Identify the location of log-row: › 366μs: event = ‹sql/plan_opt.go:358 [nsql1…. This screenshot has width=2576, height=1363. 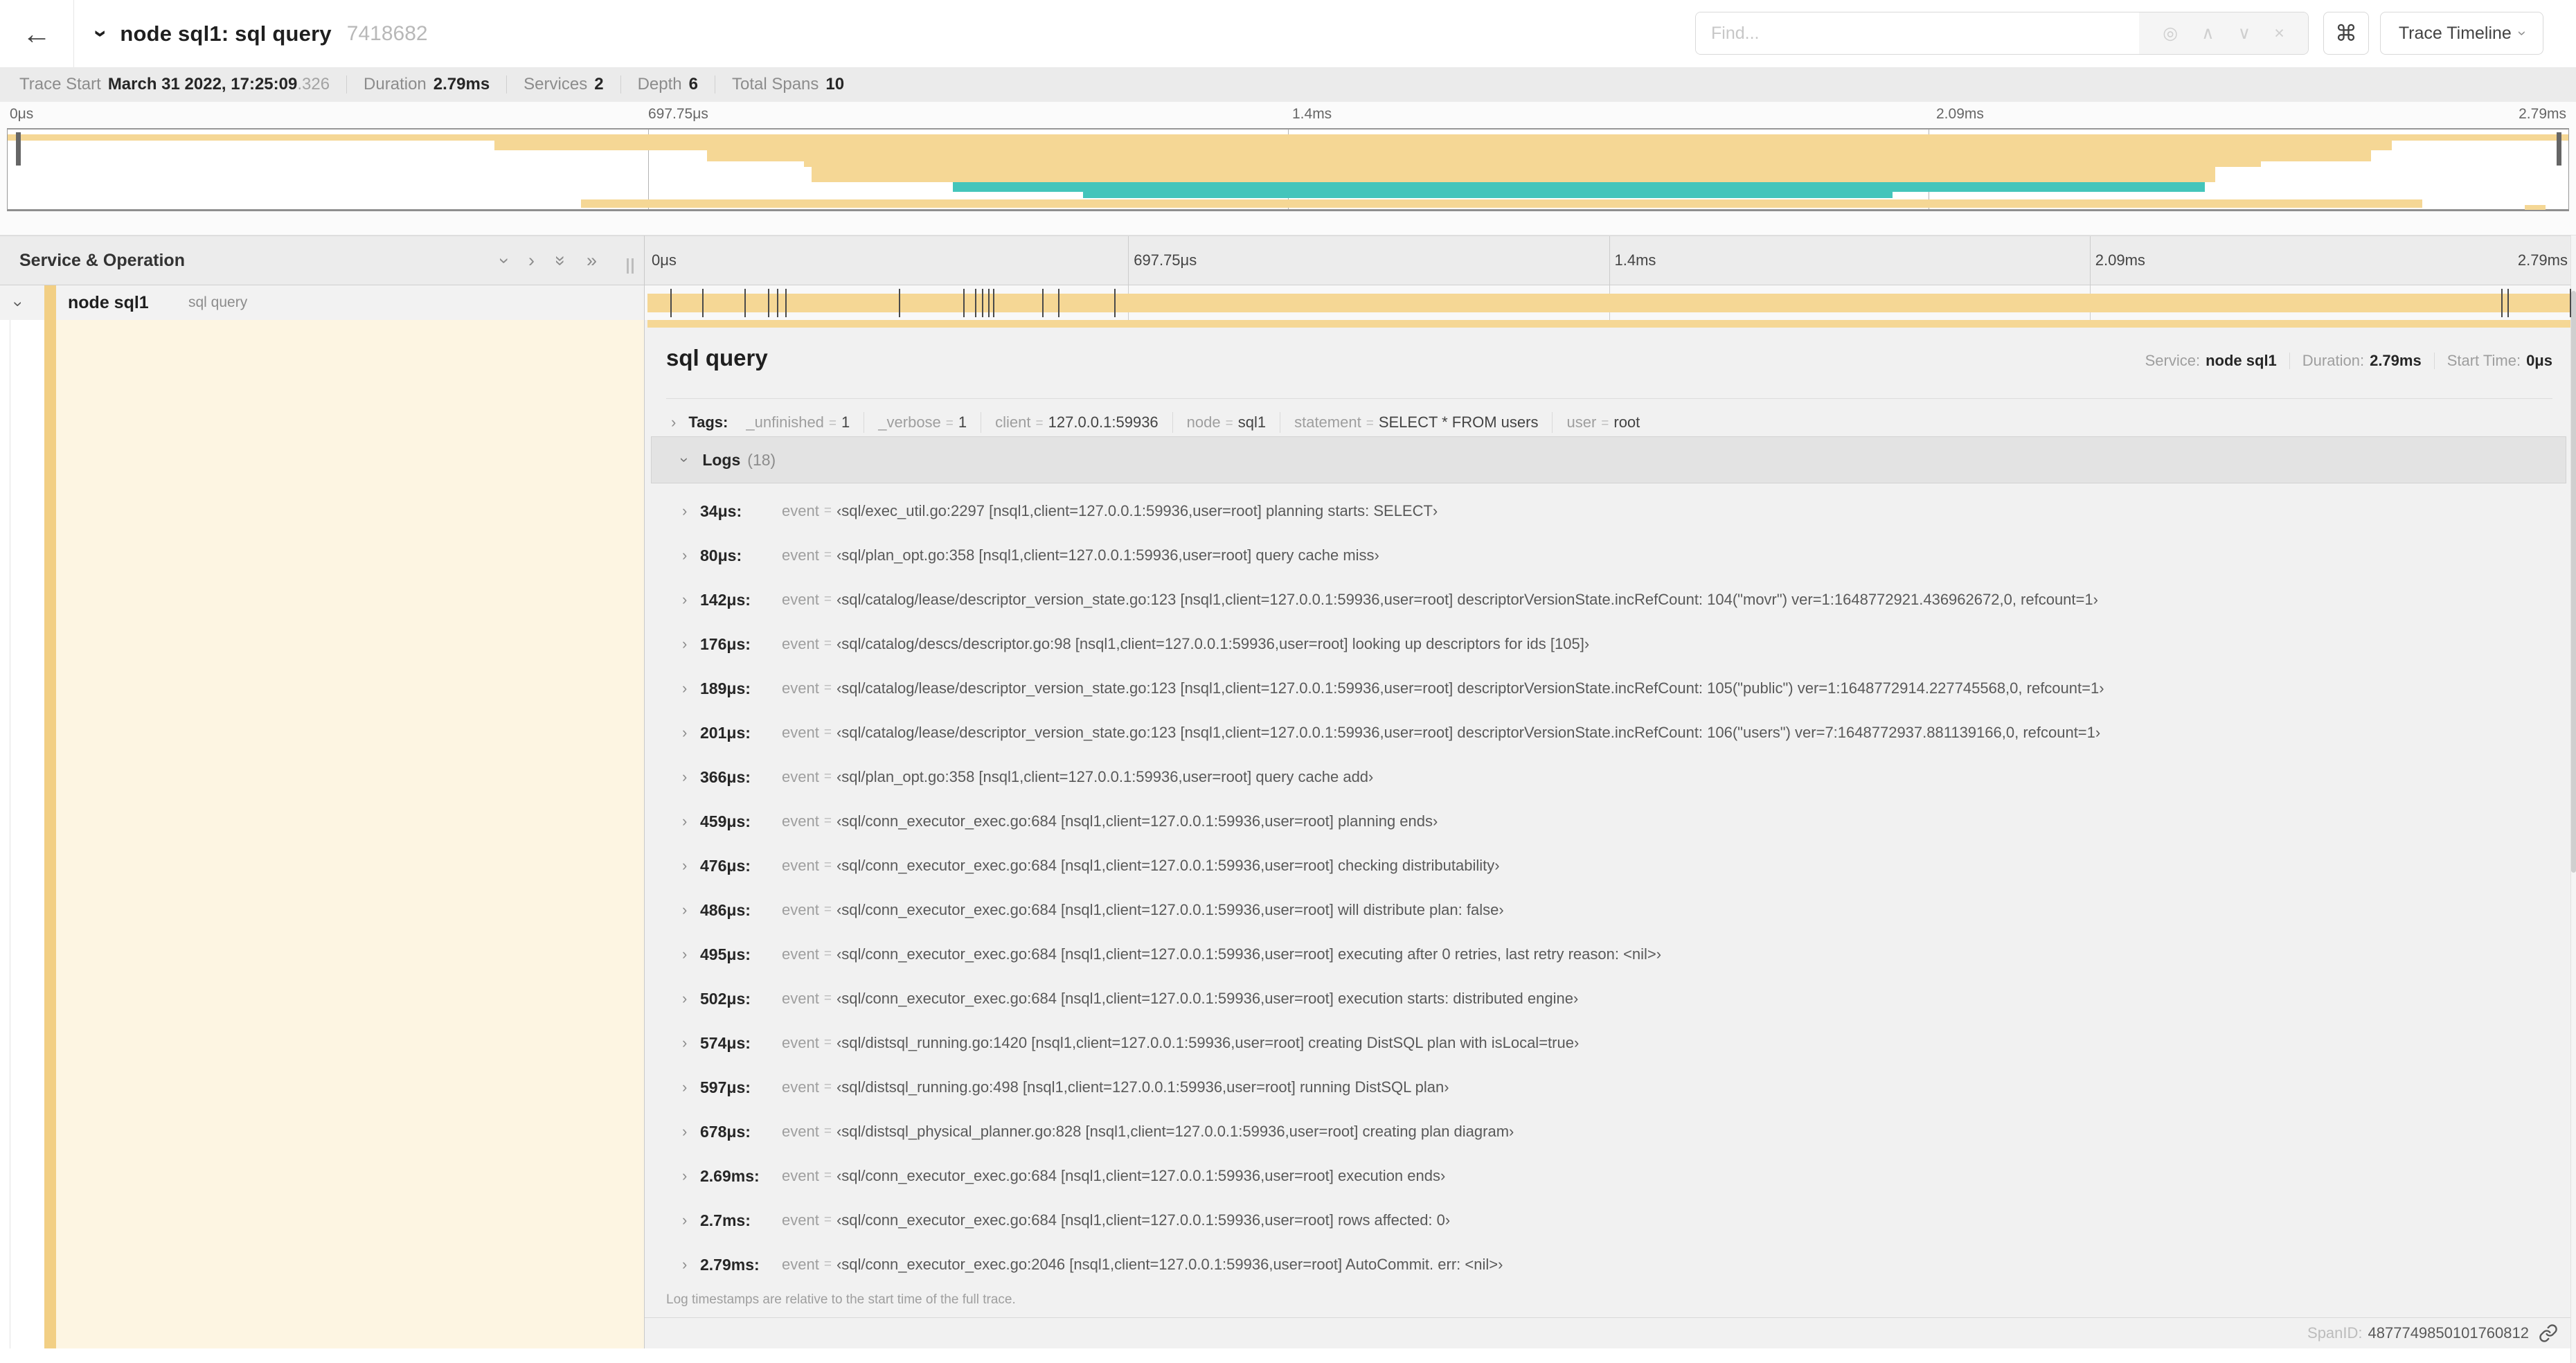
(1608, 777).